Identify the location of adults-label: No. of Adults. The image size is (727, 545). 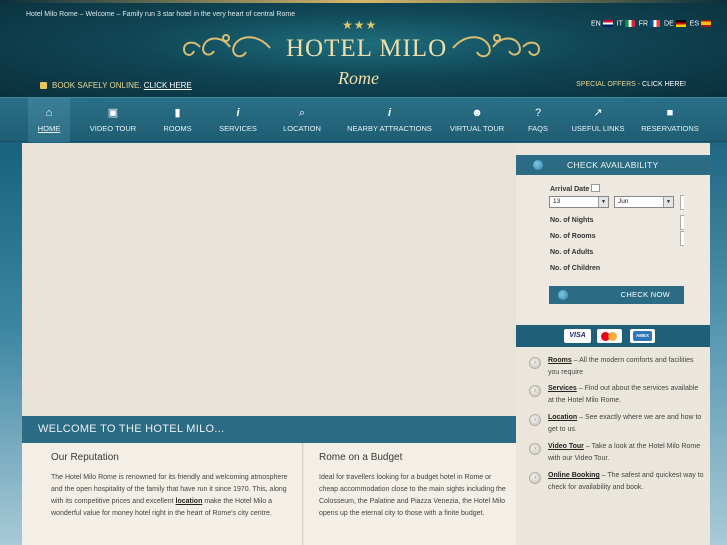
(572, 252).